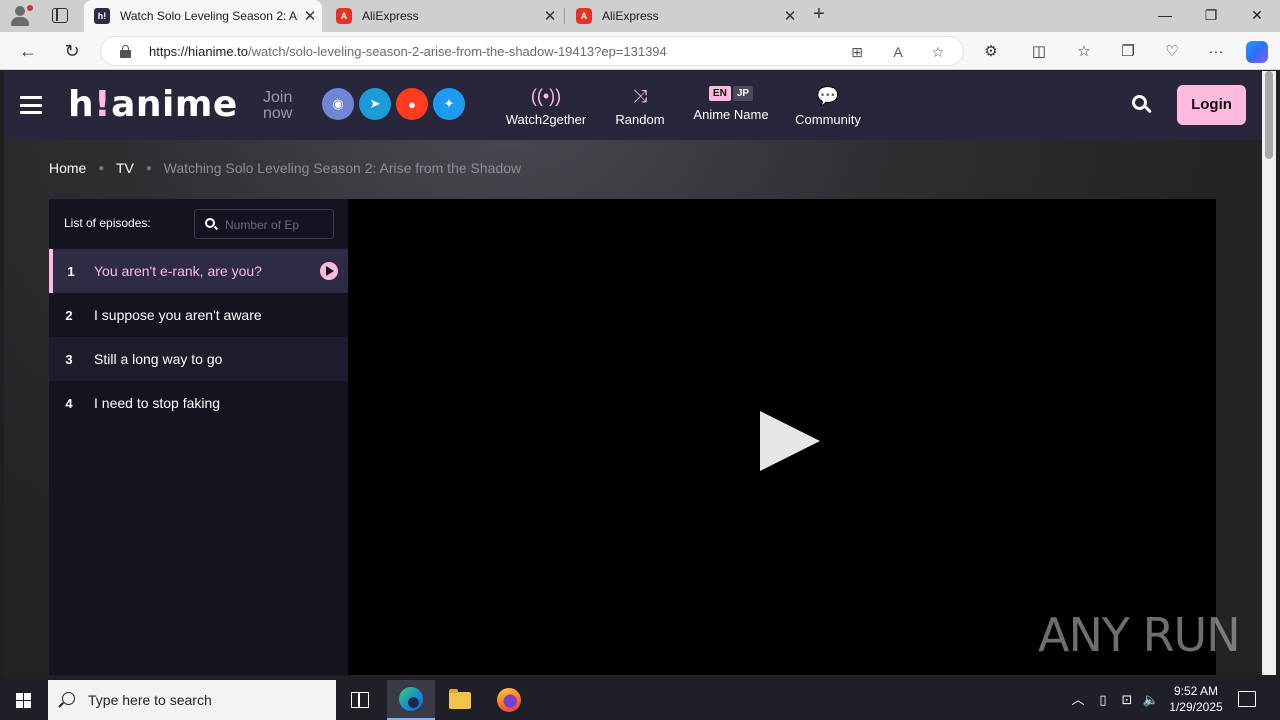  I want to click on notification-icon, so click(1247, 699).